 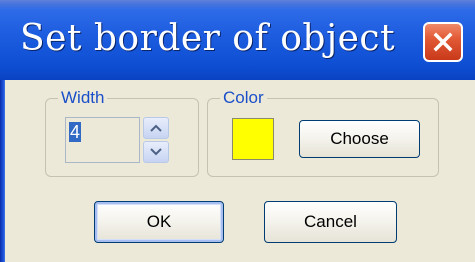 What do you see at coordinates (159, 222) in the screenshot?
I see `ok-button: OK` at bounding box center [159, 222].